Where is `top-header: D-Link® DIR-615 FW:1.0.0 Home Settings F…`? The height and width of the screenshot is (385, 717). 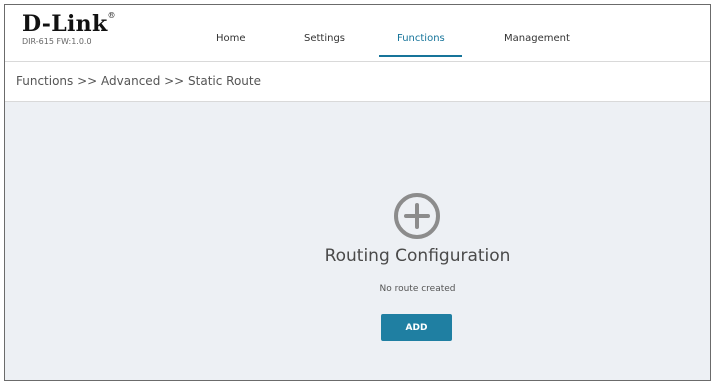
top-header: D-Link® DIR-615 FW:1.0.0 Home Settings F… is located at coordinates (357, 32).